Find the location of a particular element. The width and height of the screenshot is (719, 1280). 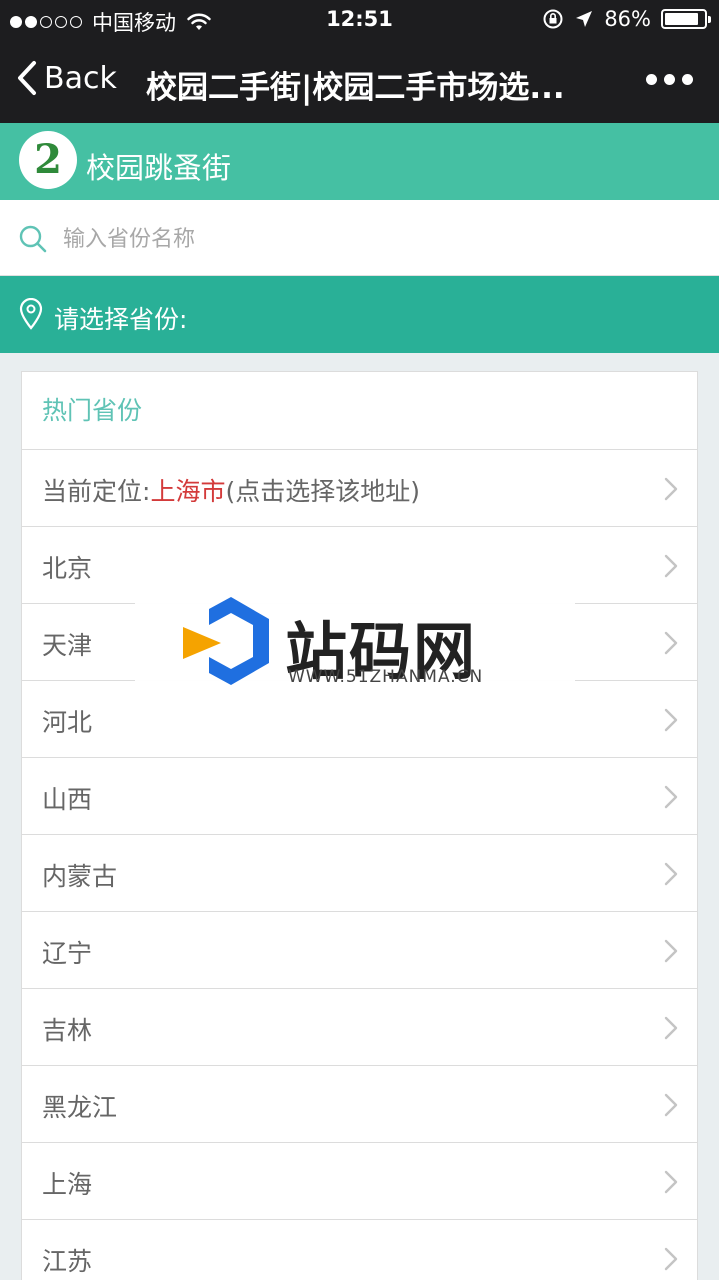

status-right: 86% is located at coordinates (626, 19).